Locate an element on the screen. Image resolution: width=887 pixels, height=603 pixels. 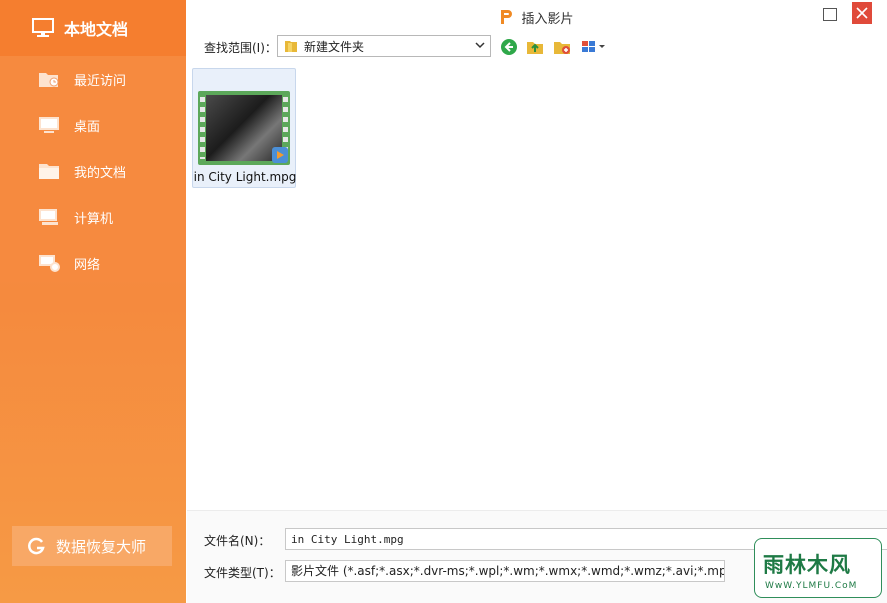
new-folder-button is located at coordinates (562, 47).